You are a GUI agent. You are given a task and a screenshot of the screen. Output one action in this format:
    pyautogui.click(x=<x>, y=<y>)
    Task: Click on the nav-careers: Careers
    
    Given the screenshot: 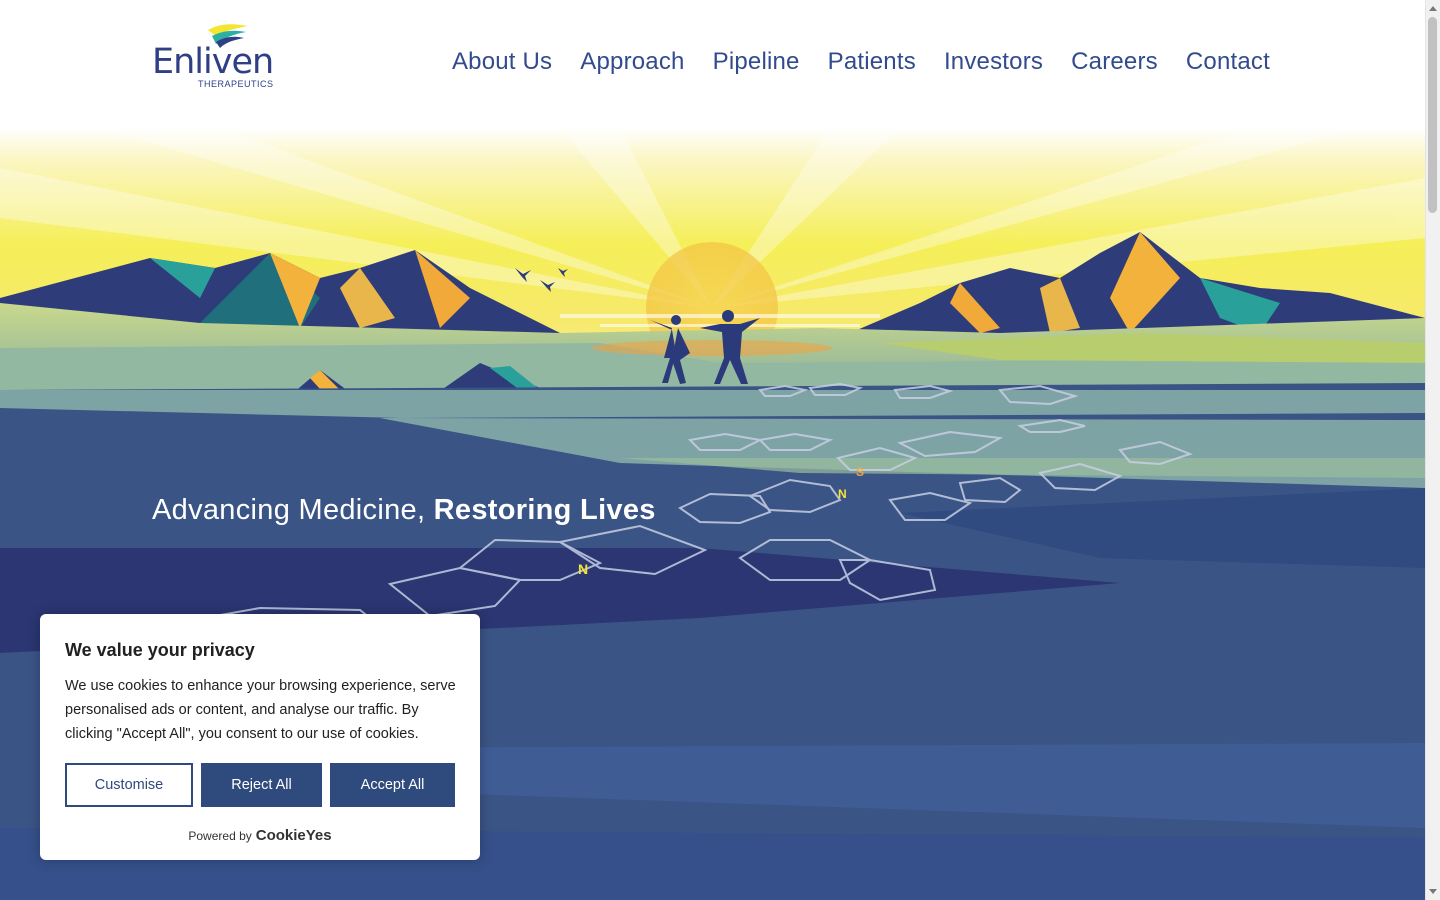 What is the action you would take?
    pyautogui.click(x=1114, y=62)
    